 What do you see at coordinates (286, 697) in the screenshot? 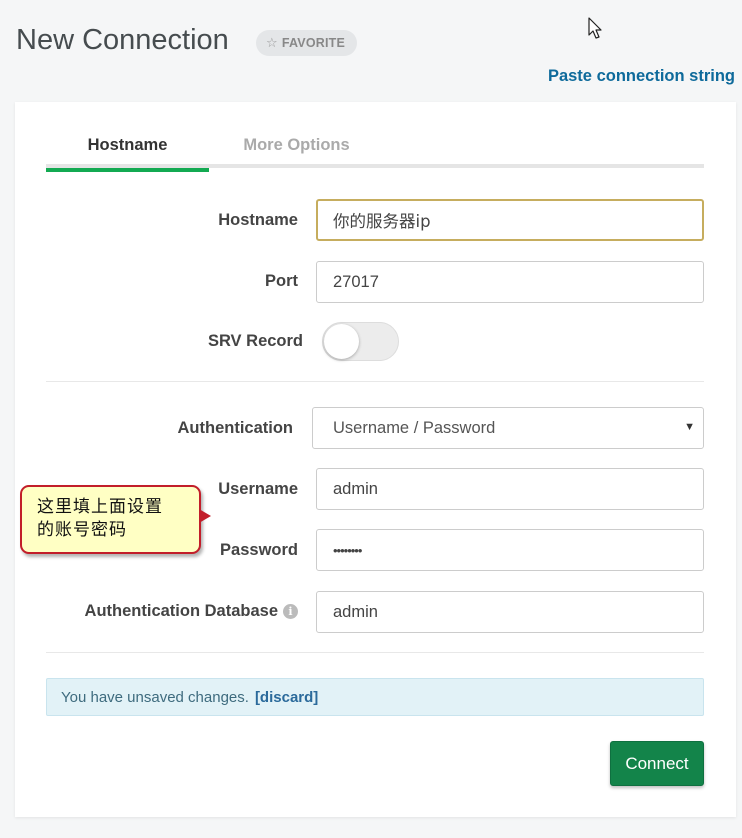
I see `discard-link: [discard]` at bounding box center [286, 697].